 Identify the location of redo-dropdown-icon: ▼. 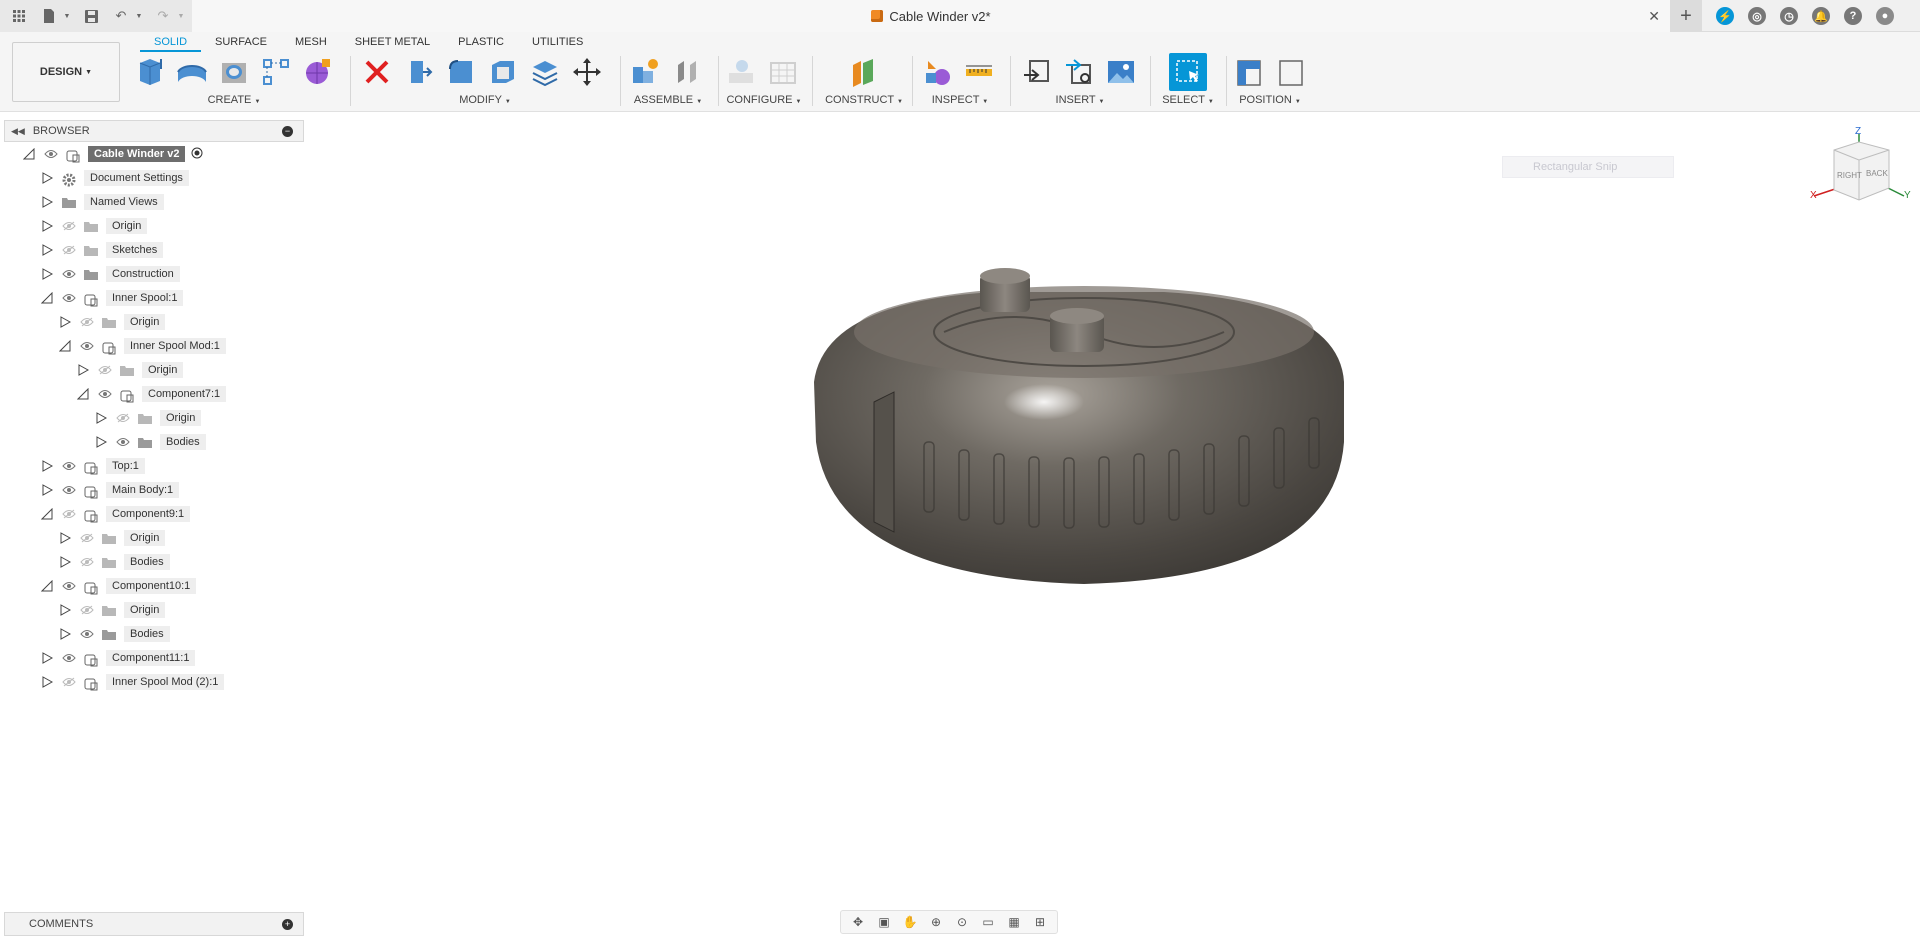
(181, 16).